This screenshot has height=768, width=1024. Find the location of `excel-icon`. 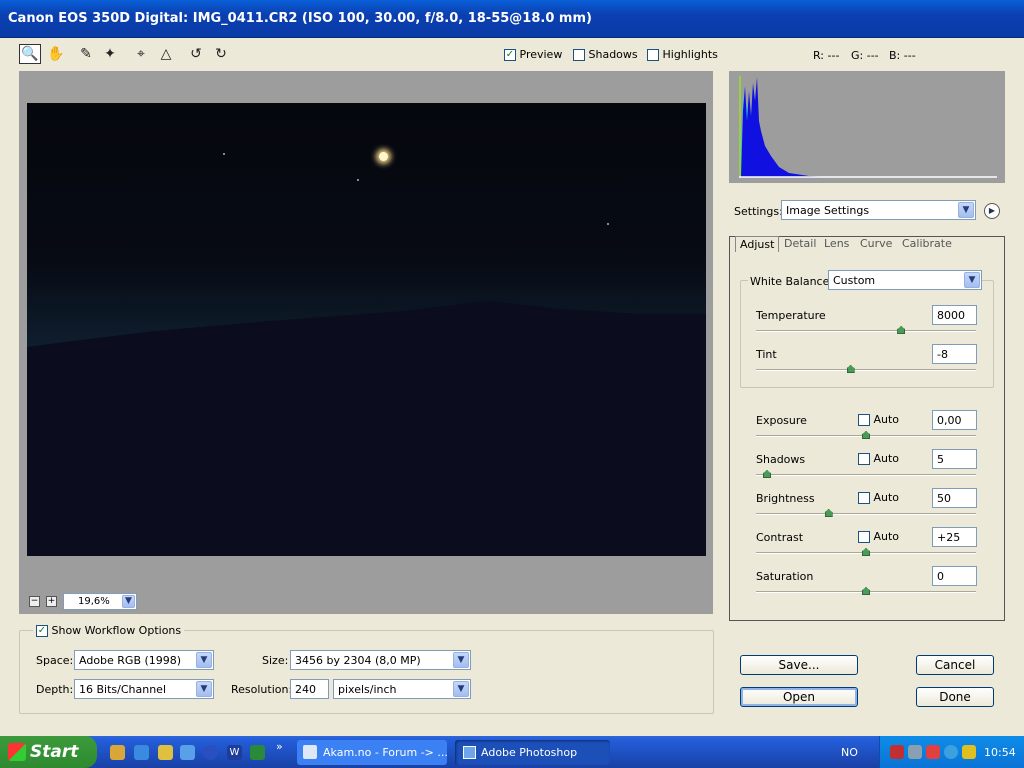

excel-icon is located at coordinates (257, 752).